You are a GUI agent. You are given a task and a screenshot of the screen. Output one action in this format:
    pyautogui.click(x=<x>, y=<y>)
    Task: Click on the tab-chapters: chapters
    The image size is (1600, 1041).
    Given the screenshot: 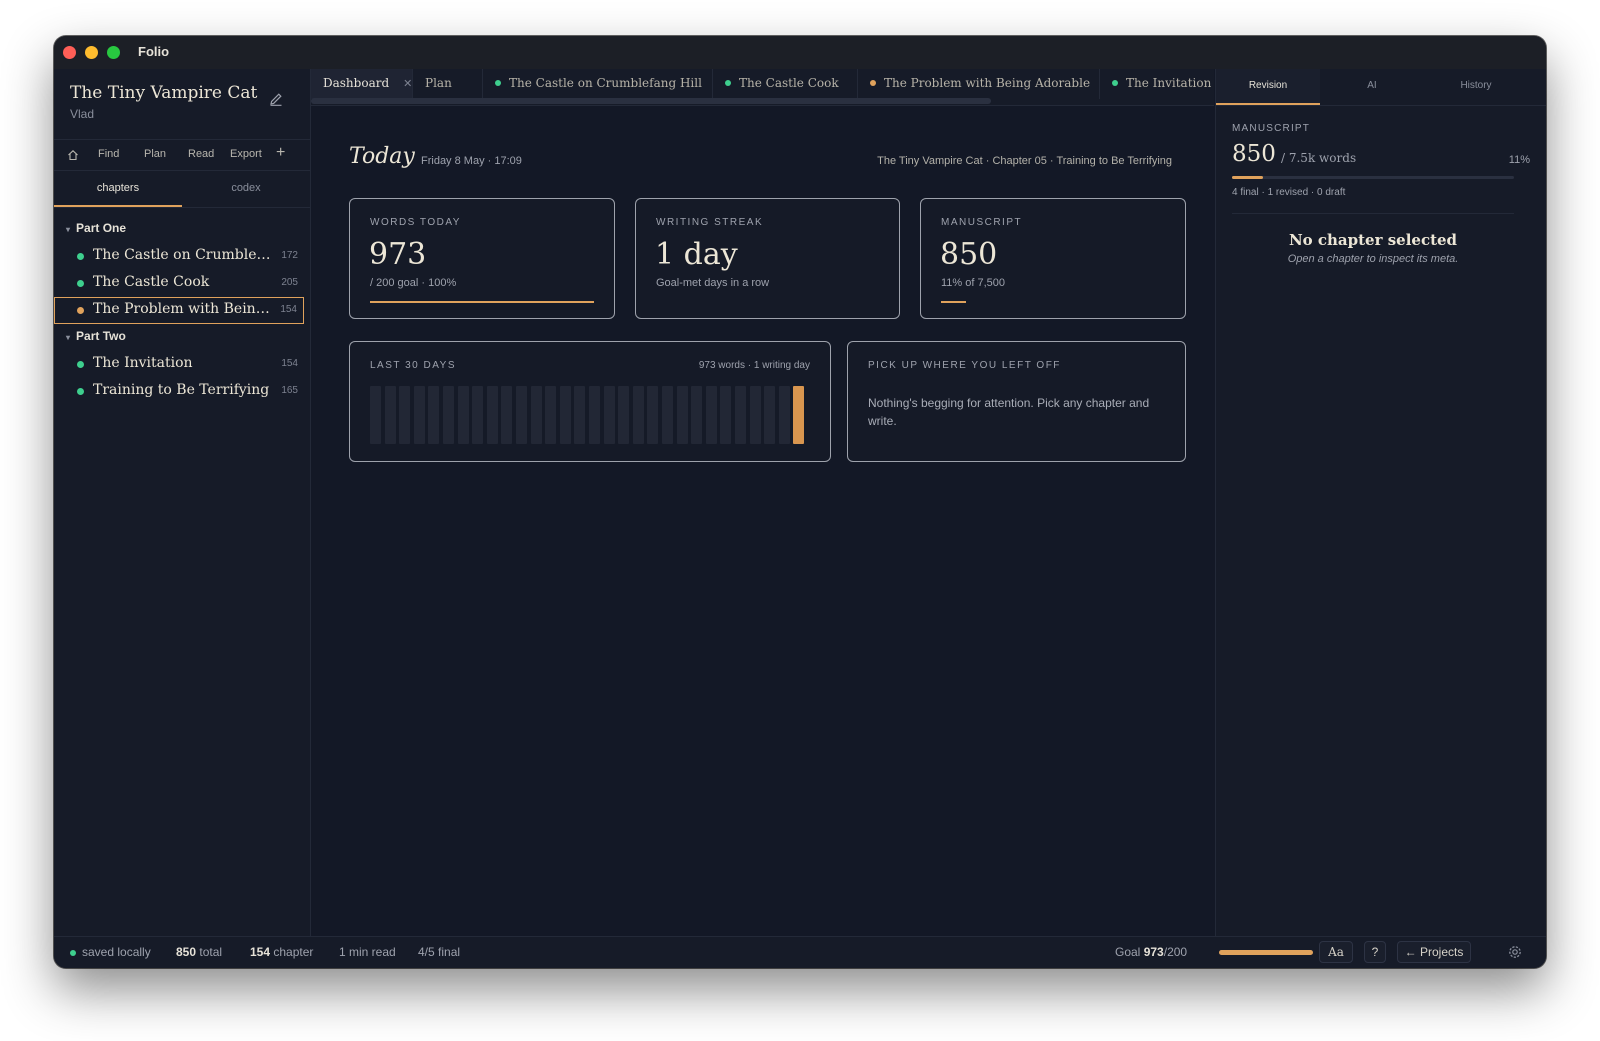 What is the action you would take?
    pyautogui.click(x=118, y=189)
    